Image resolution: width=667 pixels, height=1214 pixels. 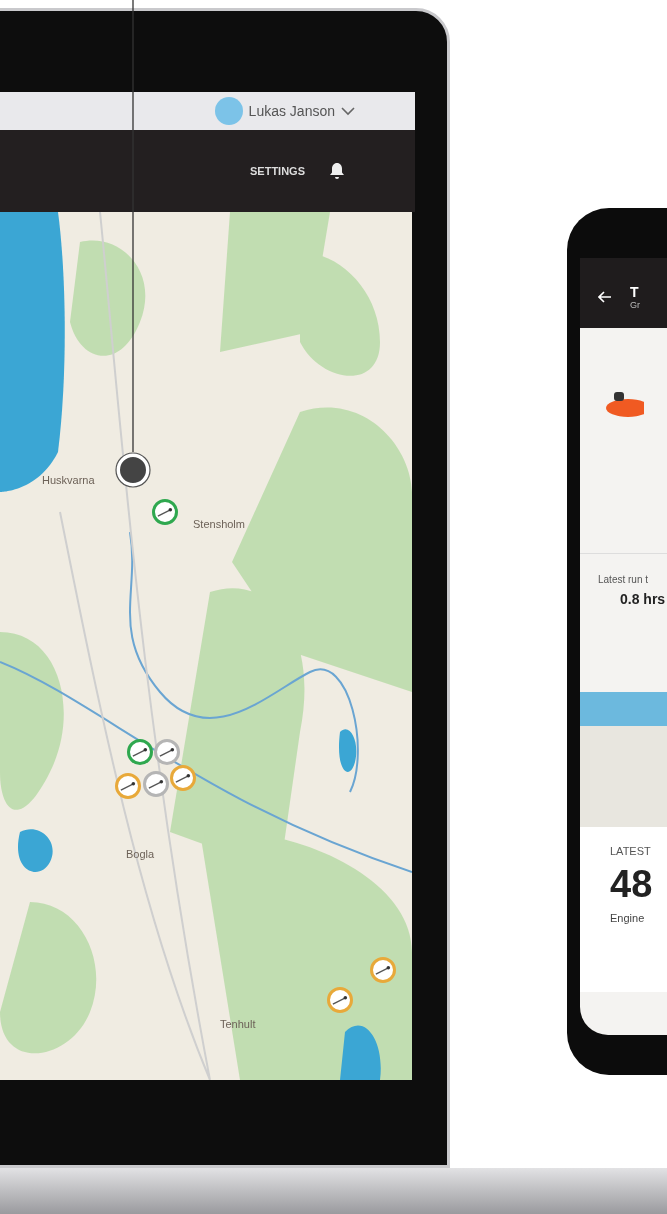 What do you see at coordinates (337, 171) in the screenshot?
I see `notification-bell-icon` at bounding box center [337, 171].